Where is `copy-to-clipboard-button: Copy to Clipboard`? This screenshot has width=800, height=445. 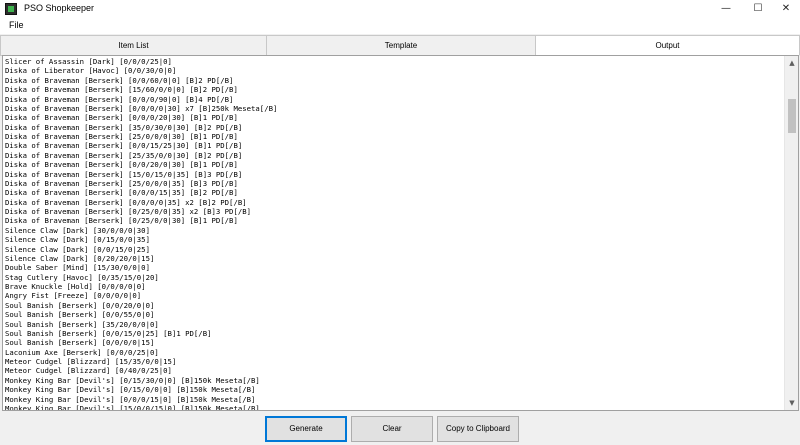 copy-to-clipboard-button: Copy to Clipboard is located at coordinates (478, 429).